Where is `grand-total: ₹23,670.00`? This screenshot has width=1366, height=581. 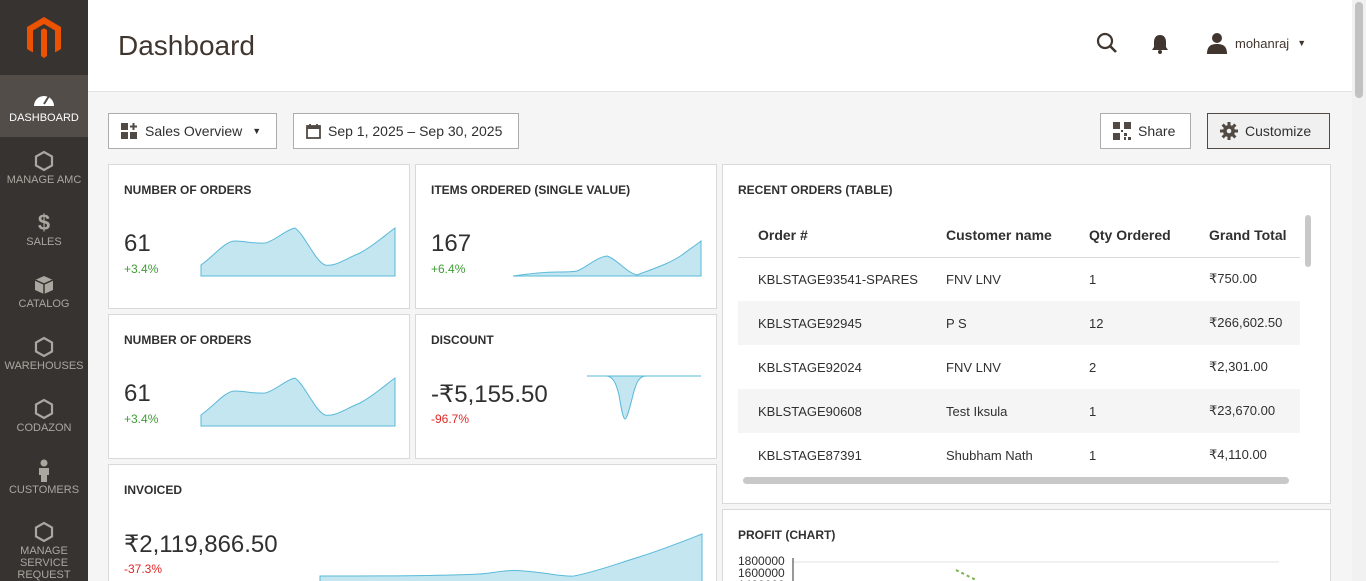
grand-total: ₹23,670.00 is located at coordinates (1254, 411).